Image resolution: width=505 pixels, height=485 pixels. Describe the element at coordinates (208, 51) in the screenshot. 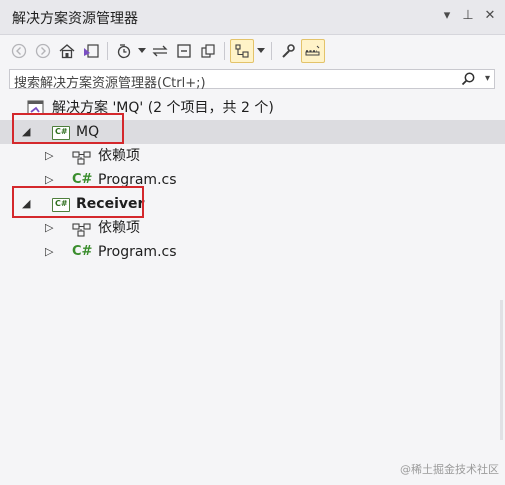

I see `show-all-files-icon` at that location.